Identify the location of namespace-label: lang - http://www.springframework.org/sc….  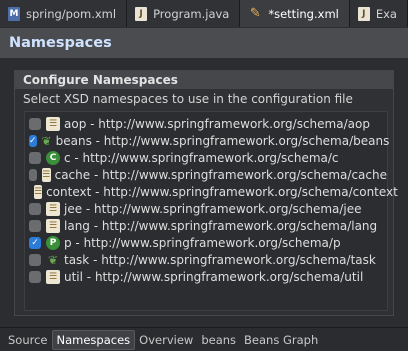
(221, 225).